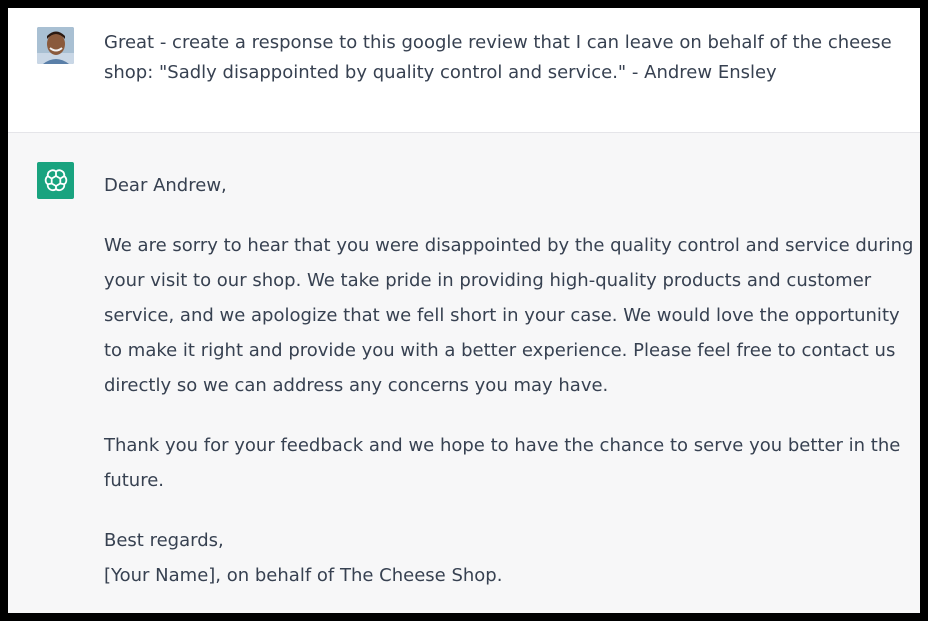  I want to click on user-avatar, so click(55, 45).